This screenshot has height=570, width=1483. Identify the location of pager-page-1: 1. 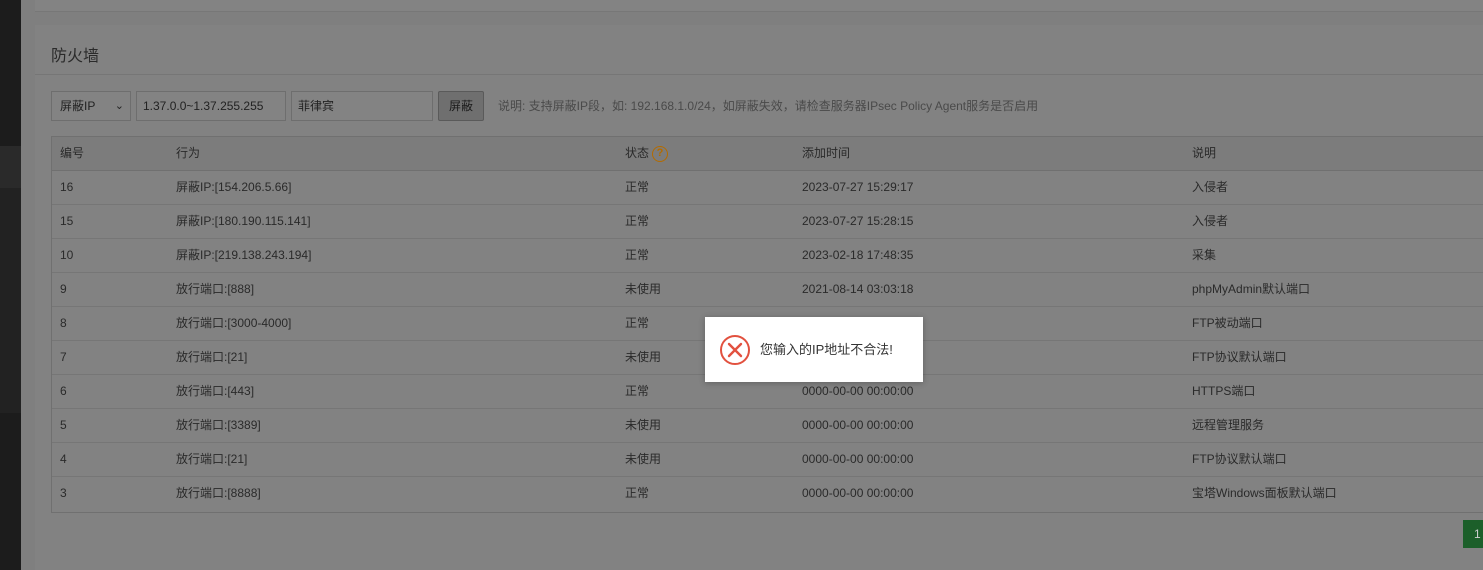
(1473, 534).